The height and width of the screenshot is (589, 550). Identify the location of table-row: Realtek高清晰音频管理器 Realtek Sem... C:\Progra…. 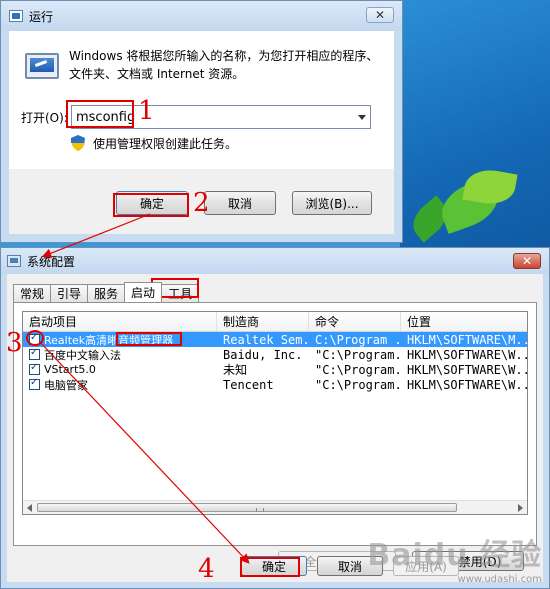
(275, 339).